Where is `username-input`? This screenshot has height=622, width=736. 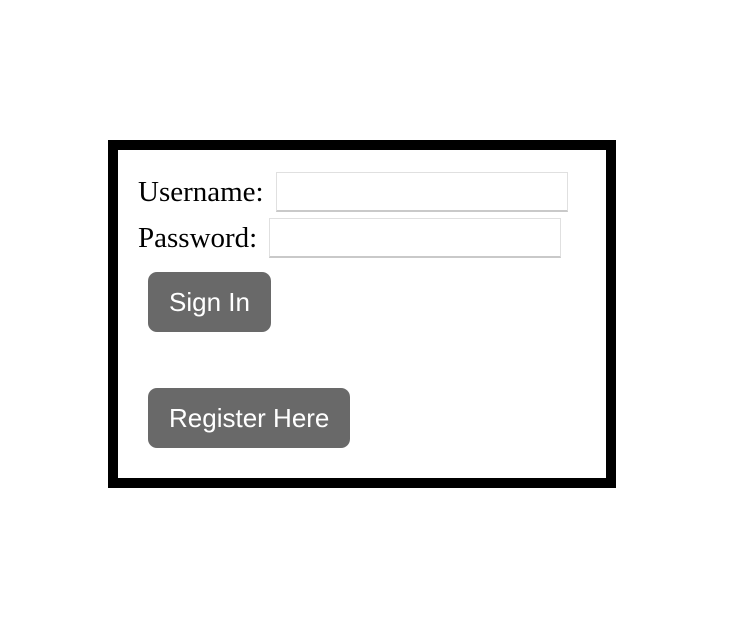 username-input is located at coordinates (421, 192).